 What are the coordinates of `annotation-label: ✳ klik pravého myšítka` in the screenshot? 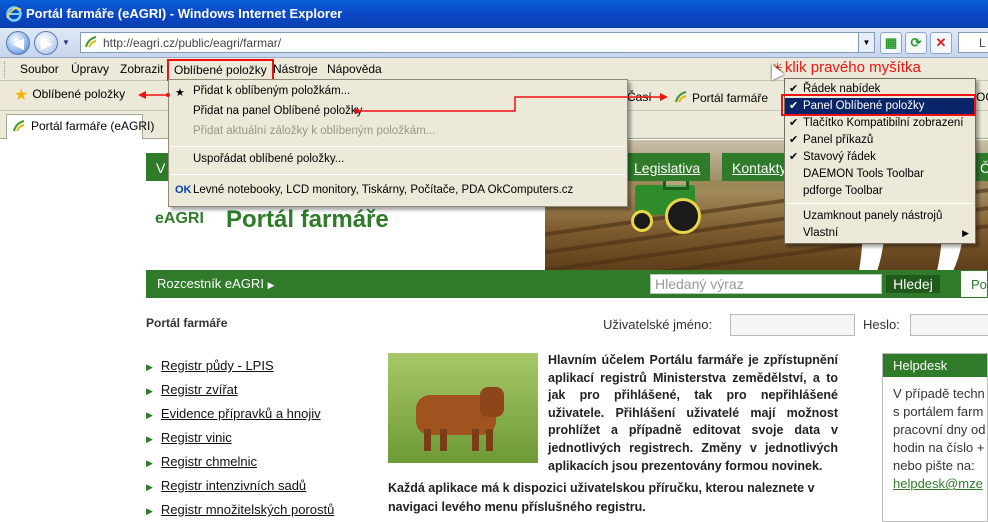 It's located at (846, 67).